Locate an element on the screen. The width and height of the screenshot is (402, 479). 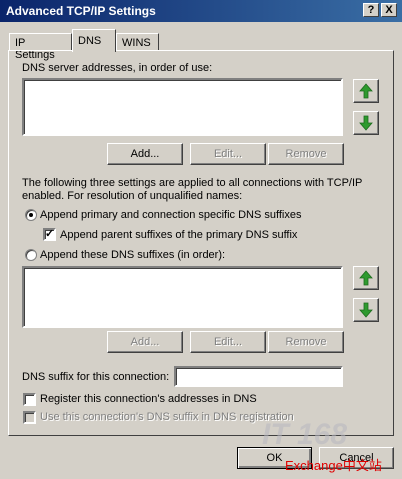
watermark-site: Exchange中文站 is located at coordinates (333, 465).